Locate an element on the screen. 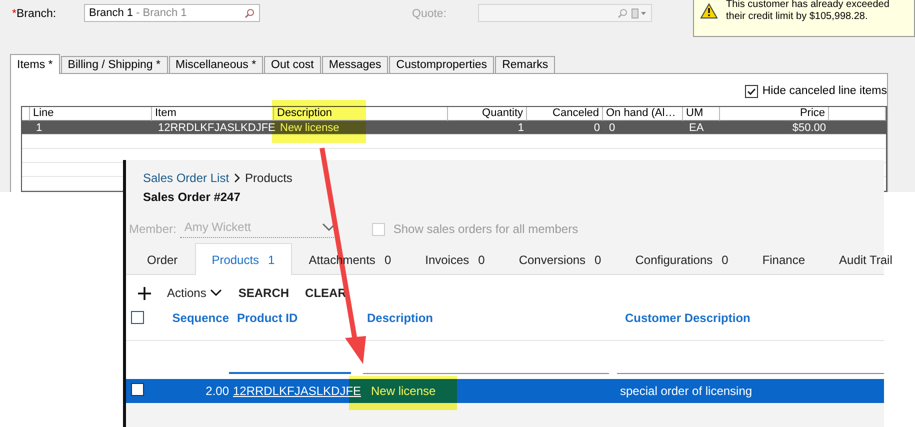 Image resolution: width=915 pixels, height=427 pixels. tab: Invoices 0 is located at coordinates (455, 259).